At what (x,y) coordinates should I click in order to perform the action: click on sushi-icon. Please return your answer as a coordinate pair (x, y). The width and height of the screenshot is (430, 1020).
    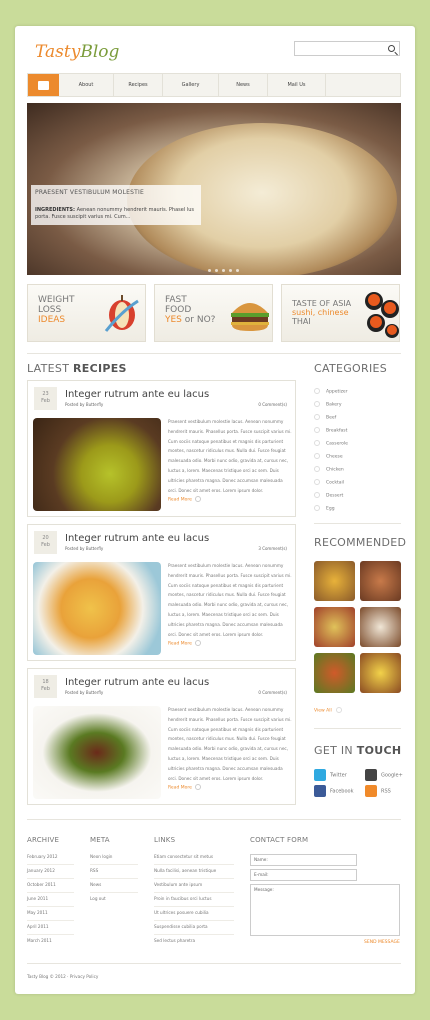
    Looking at the image, I should click on (382, 315).